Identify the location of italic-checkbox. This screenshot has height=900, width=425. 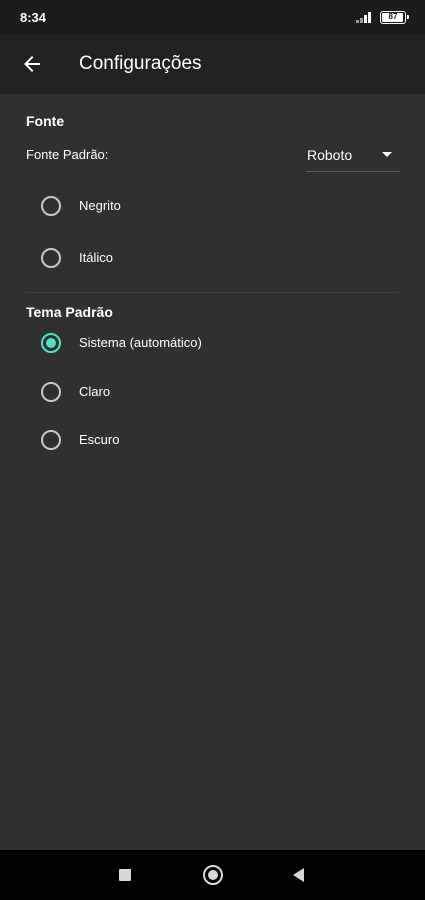
(51, 258).